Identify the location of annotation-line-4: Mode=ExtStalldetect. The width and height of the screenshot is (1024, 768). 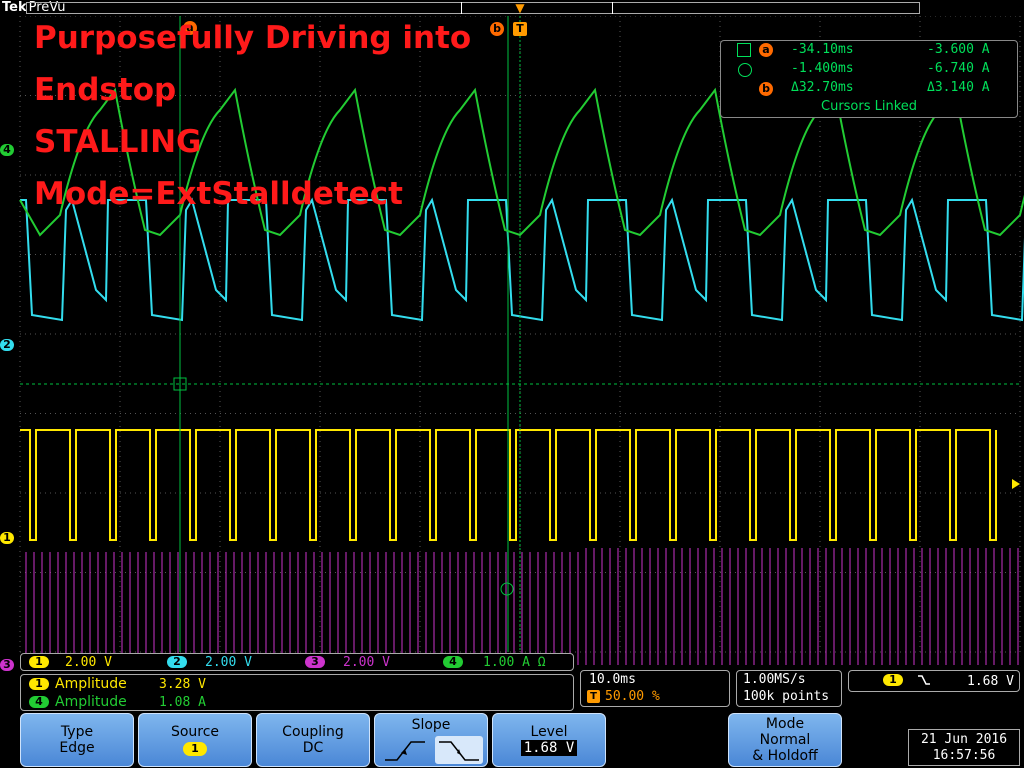
(218, 194).